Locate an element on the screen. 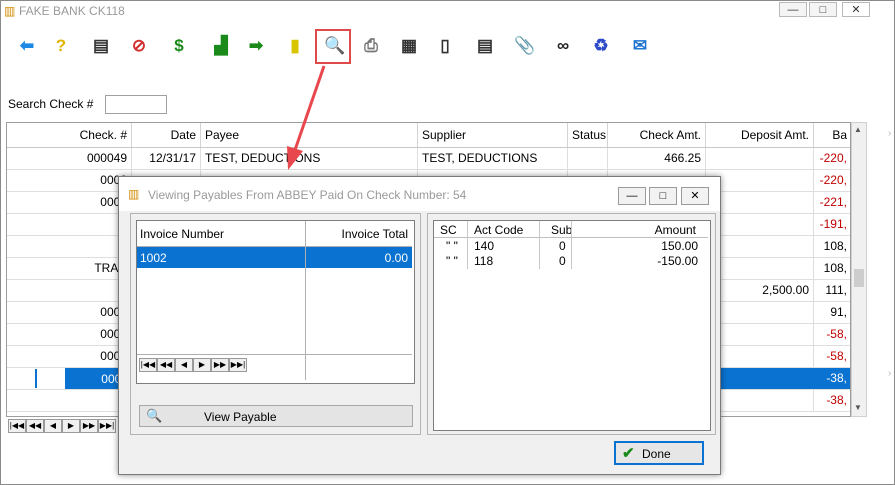  done-label: Done is located at coordinates (656, 454).